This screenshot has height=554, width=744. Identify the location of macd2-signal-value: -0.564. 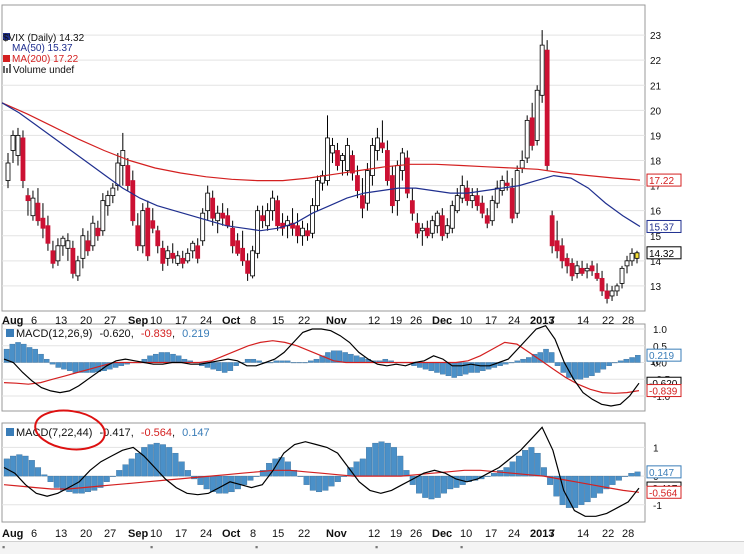
(156, 433).